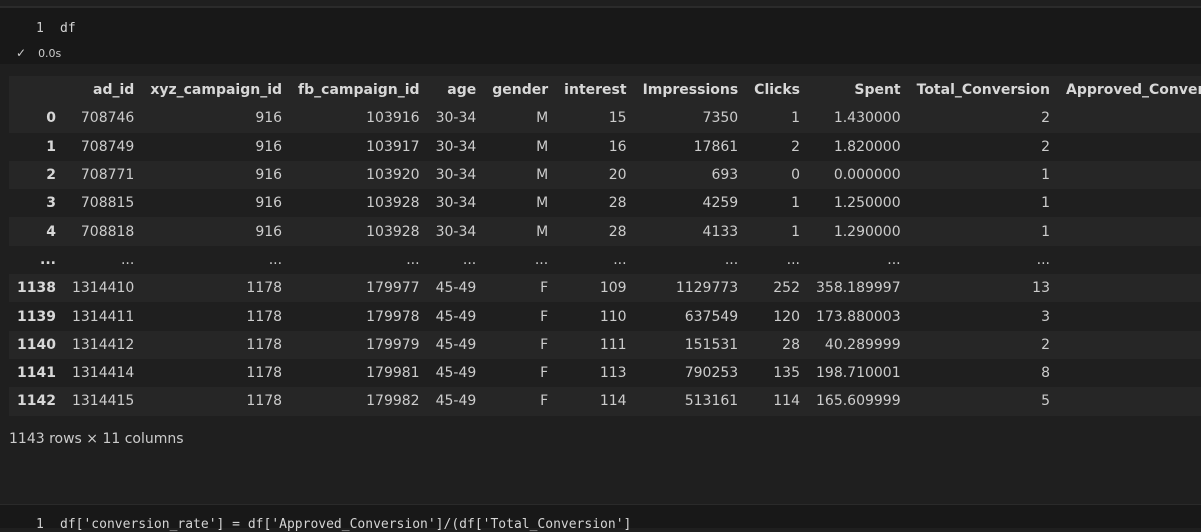 This screenshot has height=532, width=1201. I want to click on table-cell: 5, so click(983, 401).